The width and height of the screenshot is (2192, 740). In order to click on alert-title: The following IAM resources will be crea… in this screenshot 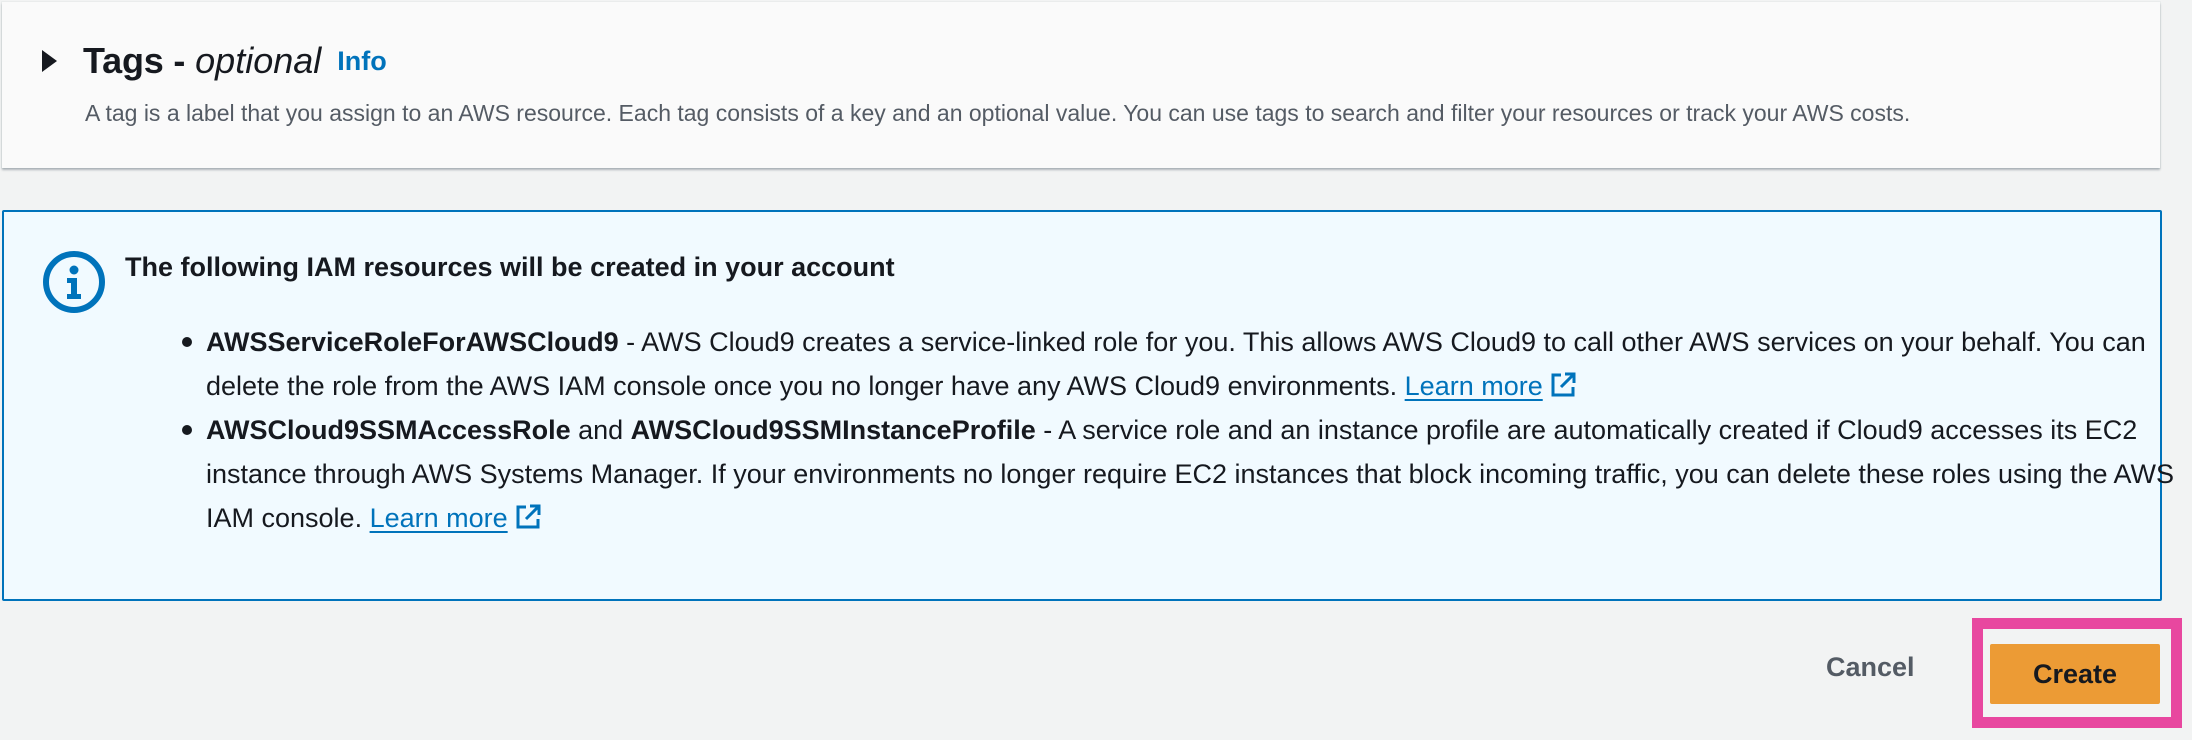, I will do `click(510, 267)`.